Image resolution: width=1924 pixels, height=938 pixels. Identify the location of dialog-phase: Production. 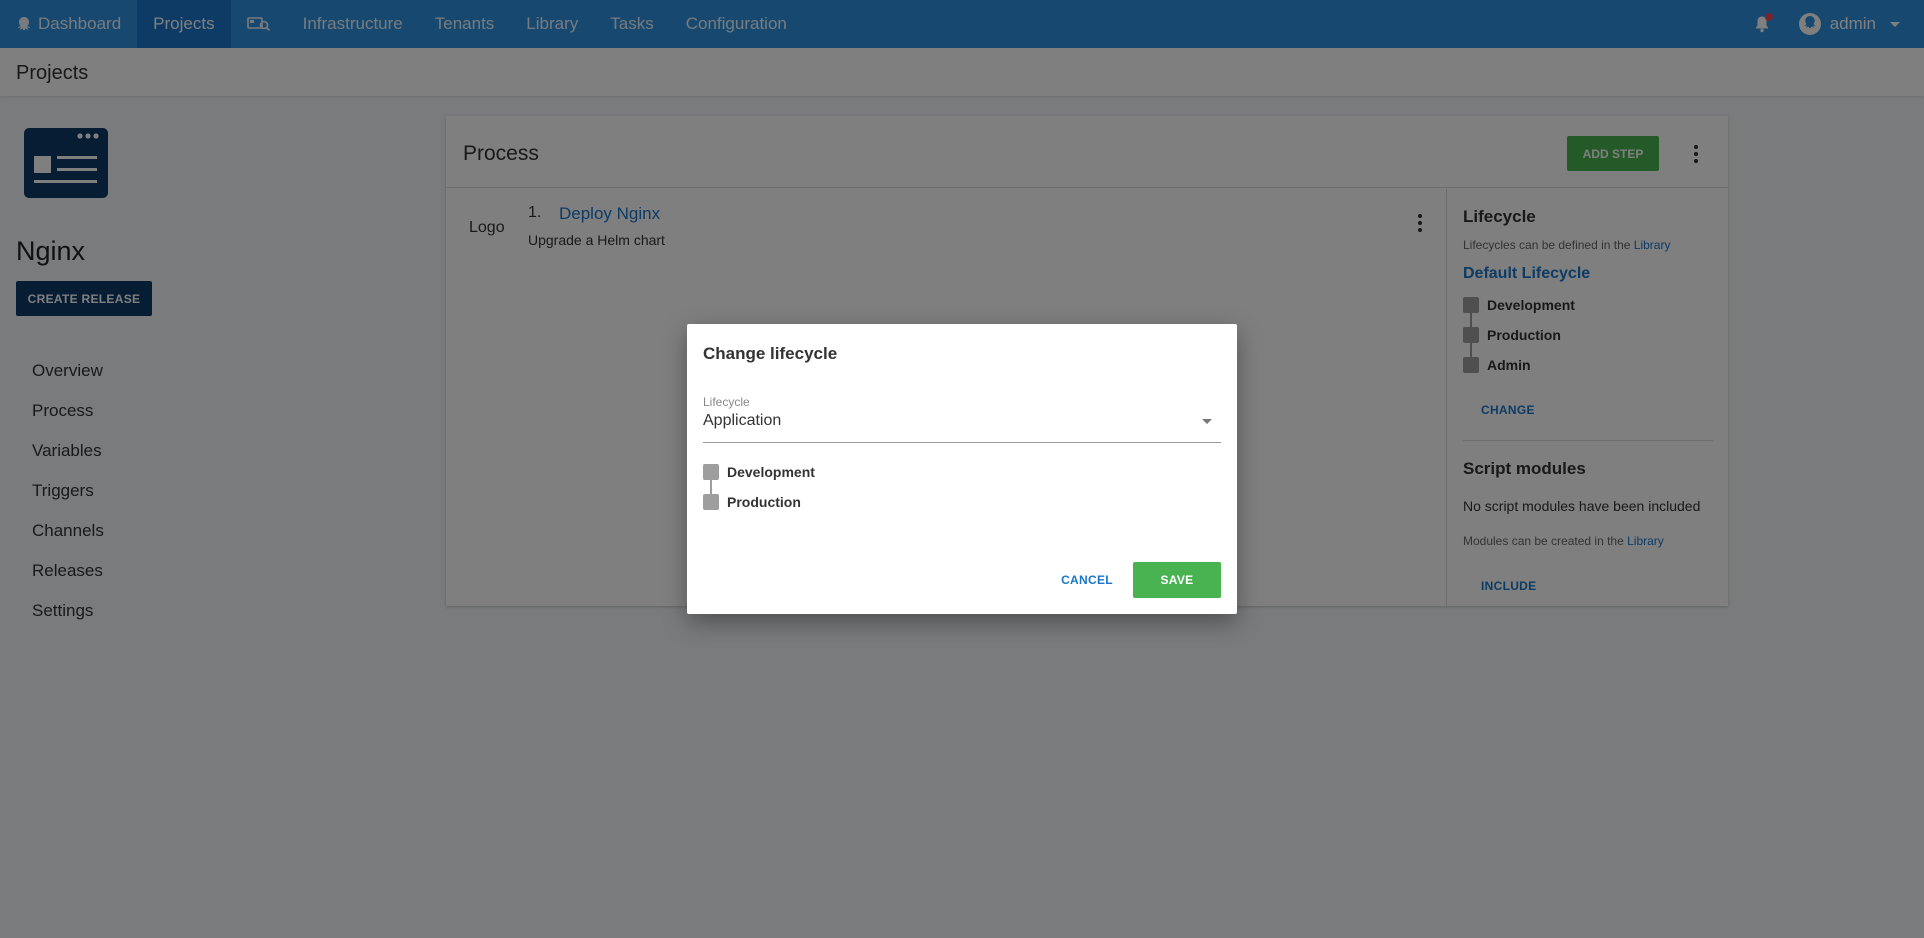
(752, 502).